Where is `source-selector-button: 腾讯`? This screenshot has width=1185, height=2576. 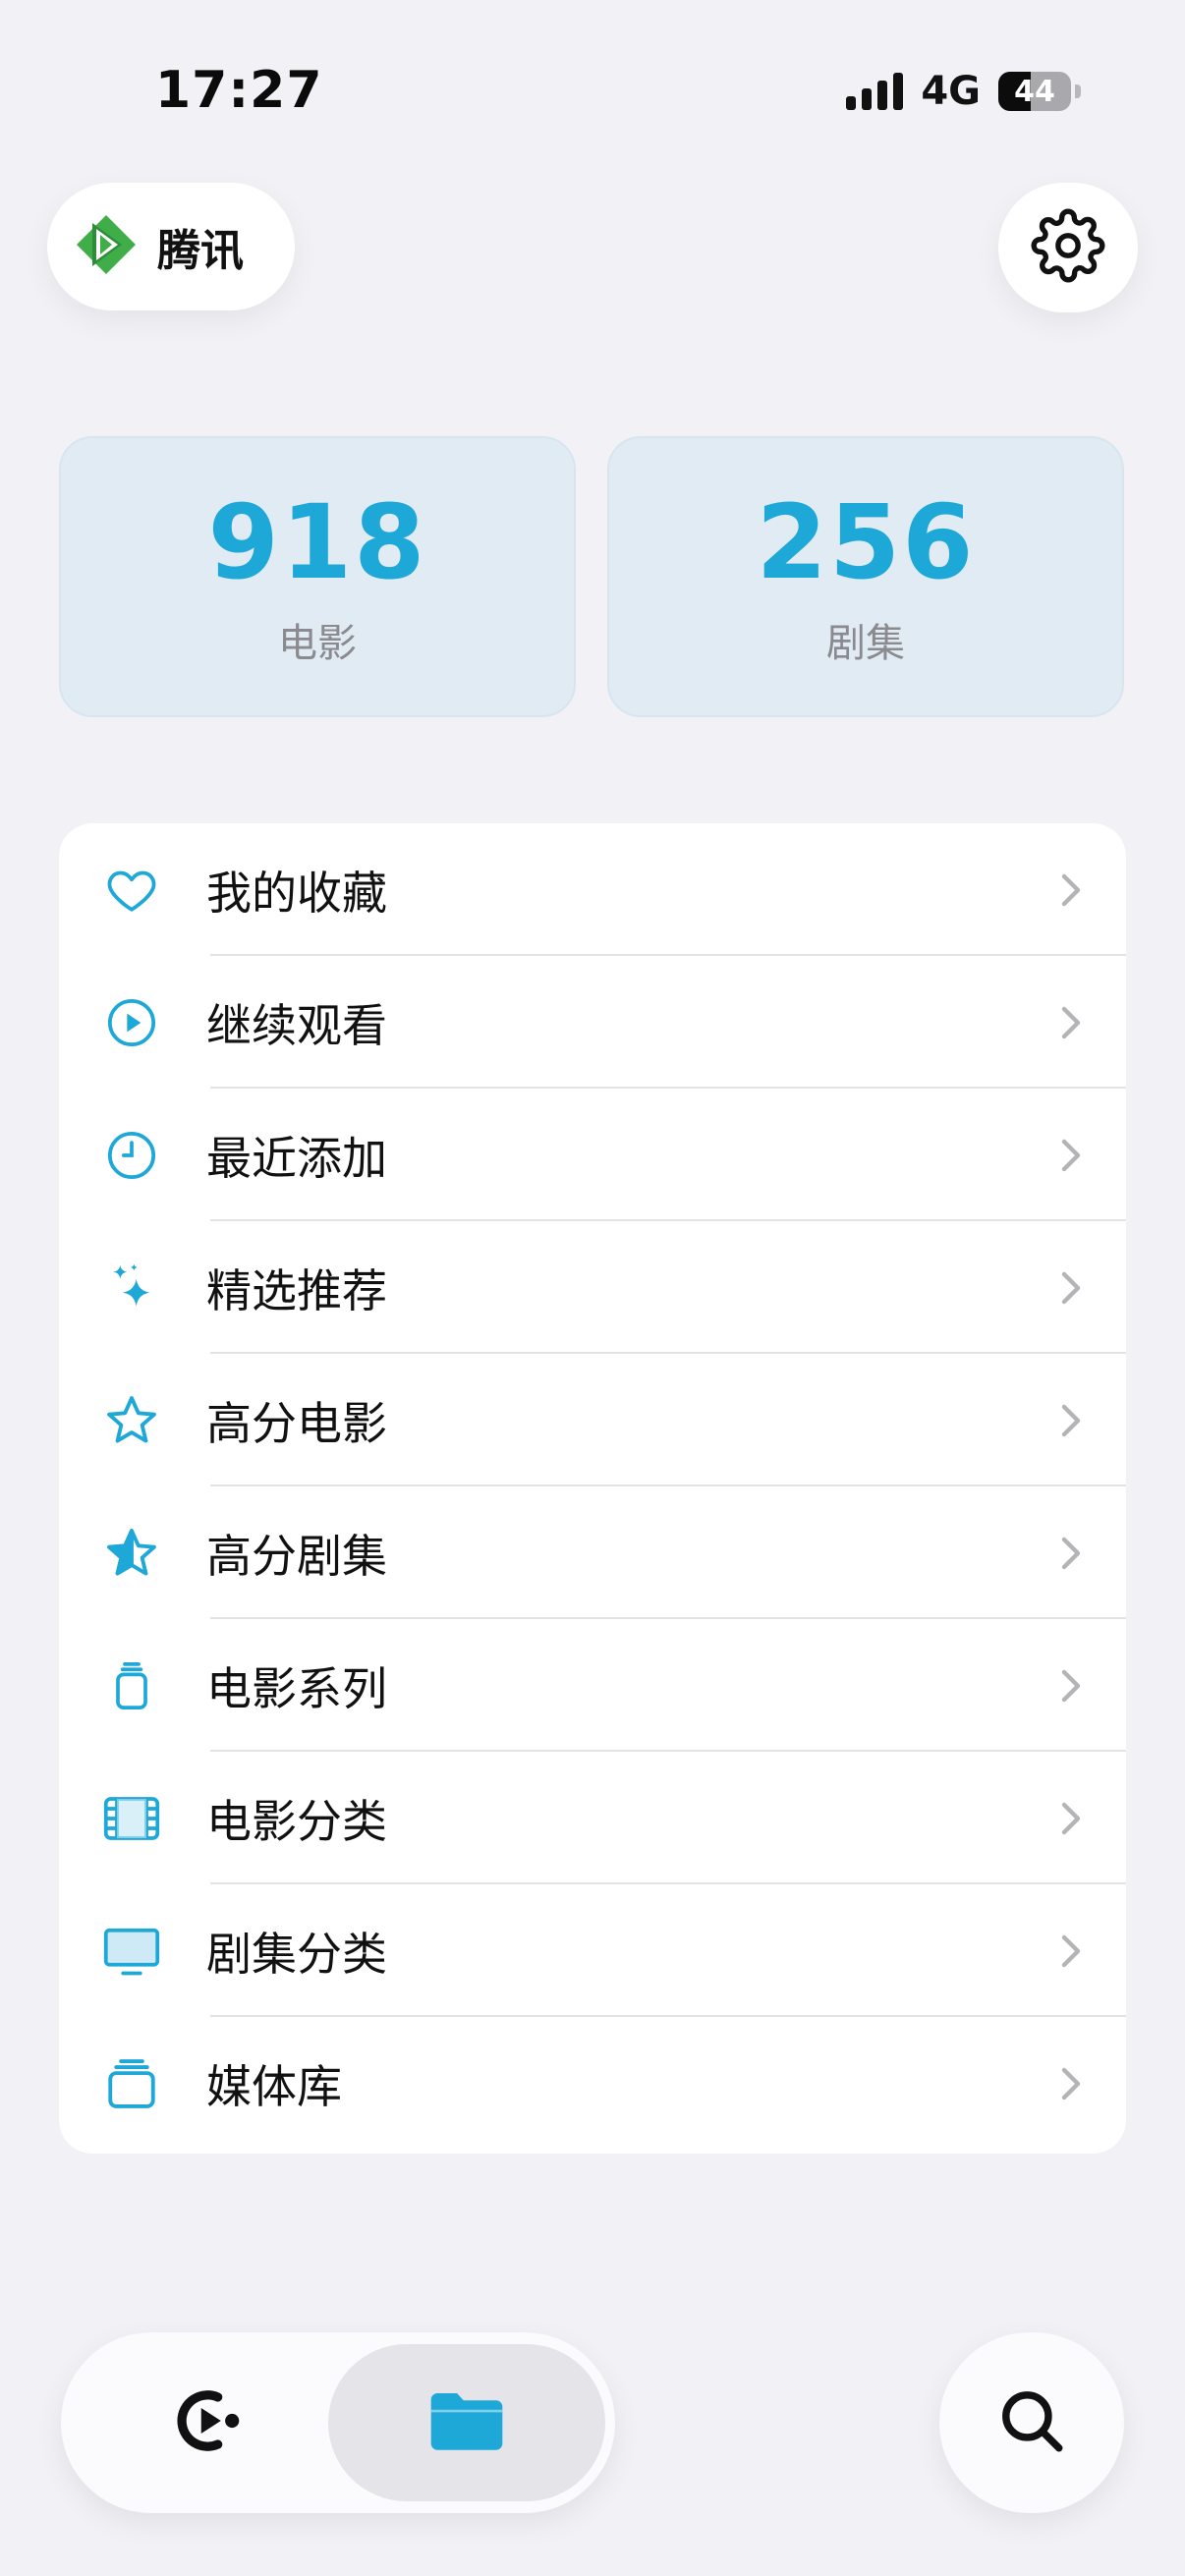 source-selector-button: 腾讯 is located at coordinates (171, 246).